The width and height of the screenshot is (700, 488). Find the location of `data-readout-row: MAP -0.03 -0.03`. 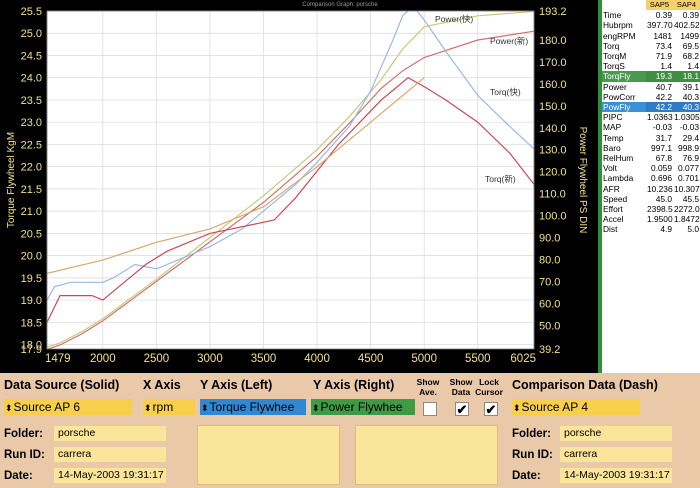

data-readout-row: MAP -0.03 -0.03 is located at coordinates (651, 127).